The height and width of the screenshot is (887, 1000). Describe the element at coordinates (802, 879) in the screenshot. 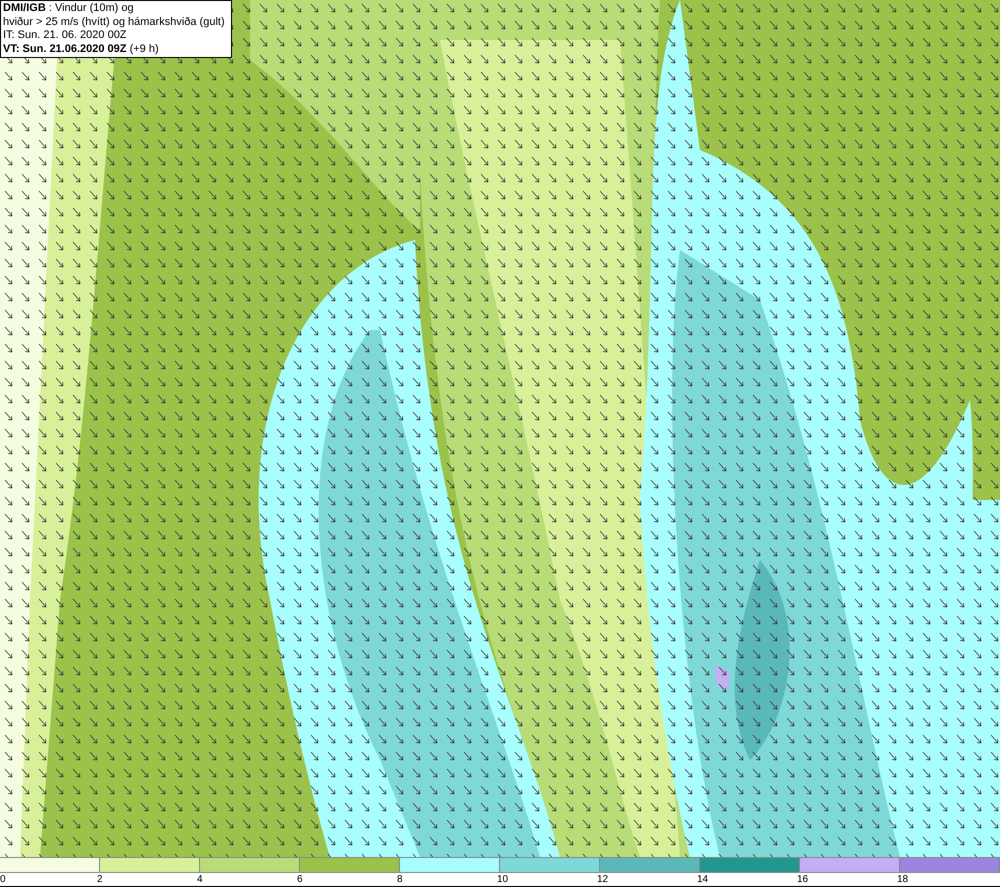

I see `legend-tick-label: 16` at that location.